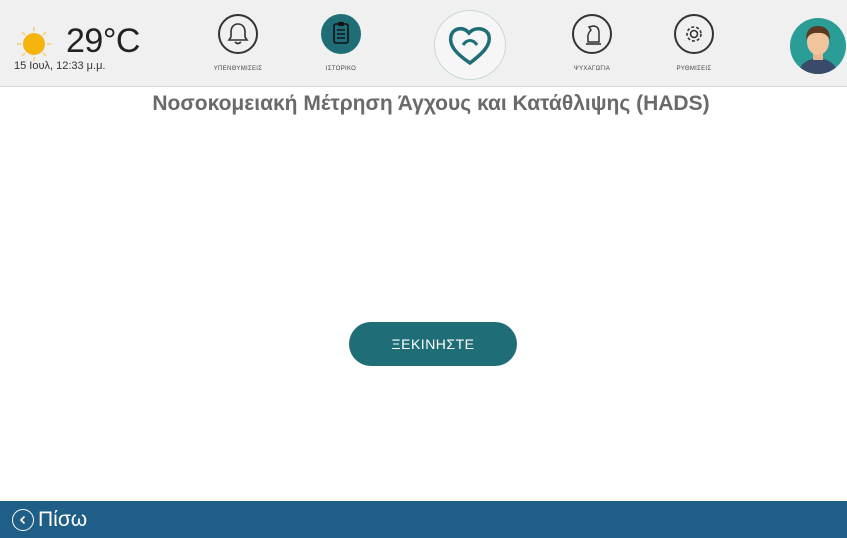 The image size is (847, 538). I want to click on home-heart-button, so click(470, 45).